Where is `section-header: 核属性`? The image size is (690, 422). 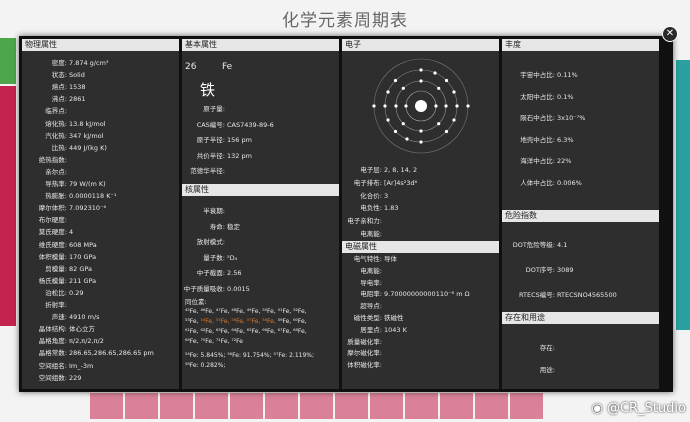
section-header: 核属性 is located at coordinates (260, 190).